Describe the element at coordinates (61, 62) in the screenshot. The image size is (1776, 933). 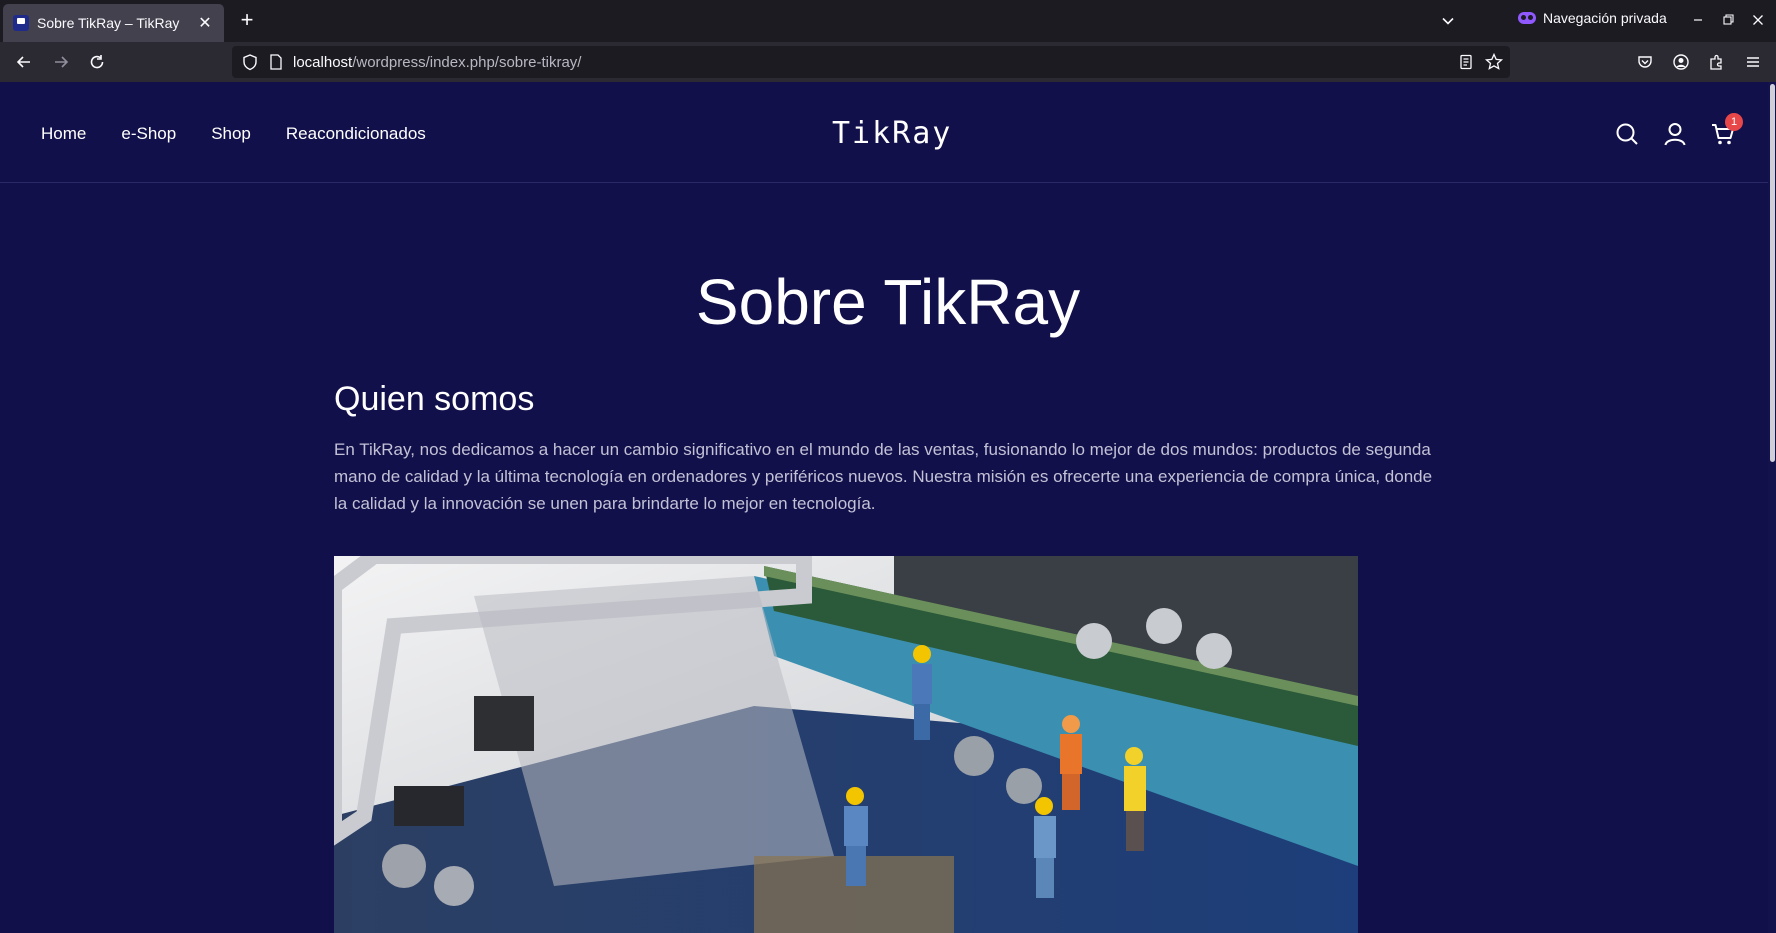
I see `forward-arrow-icon` at that location.